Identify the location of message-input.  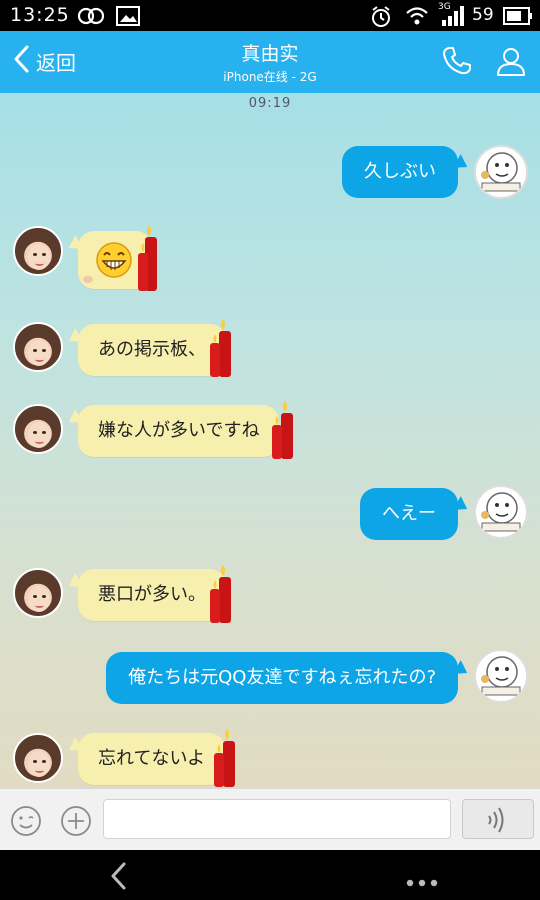
(277, 819).